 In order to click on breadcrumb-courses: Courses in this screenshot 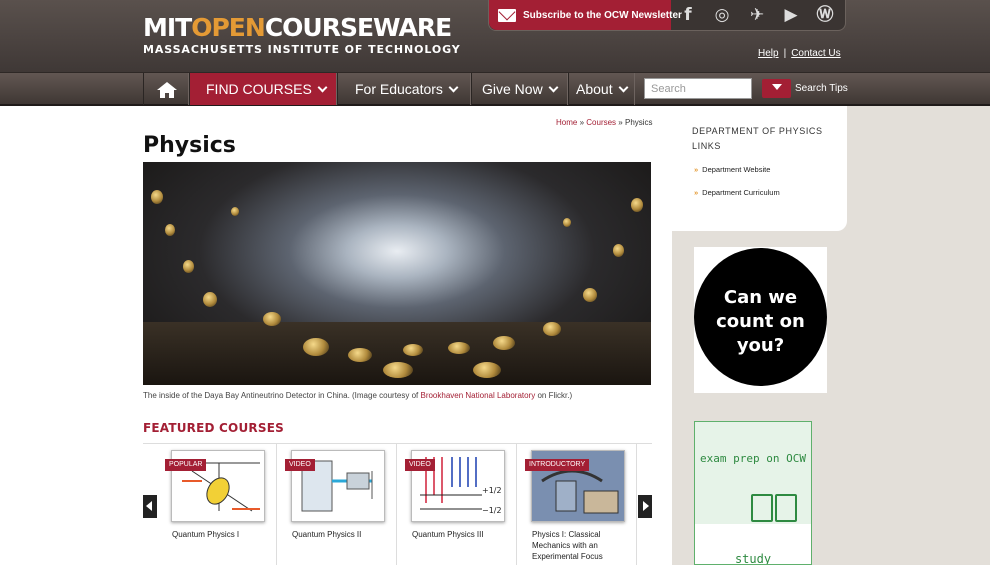, I will do `click(601, 122)`.